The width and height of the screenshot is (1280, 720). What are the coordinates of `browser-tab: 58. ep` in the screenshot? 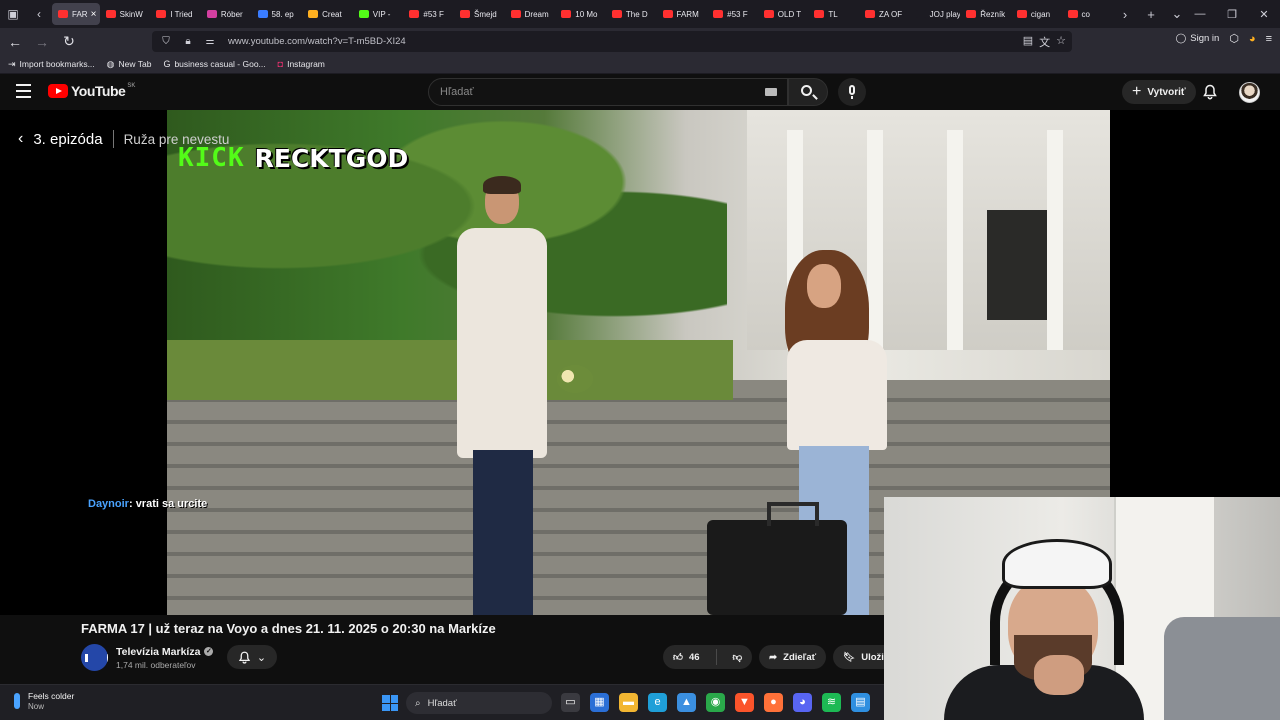 It's located at (277, 14).